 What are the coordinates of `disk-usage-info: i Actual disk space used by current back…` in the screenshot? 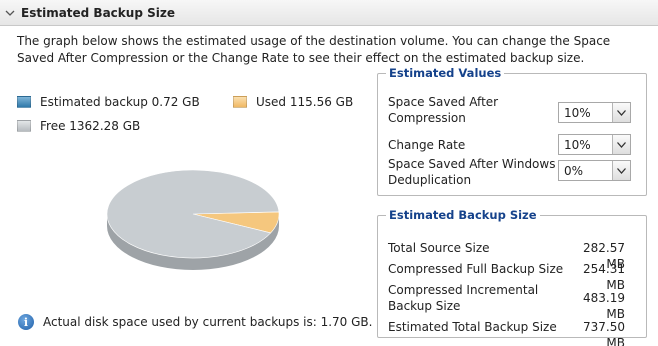 It's located at (195, 322).